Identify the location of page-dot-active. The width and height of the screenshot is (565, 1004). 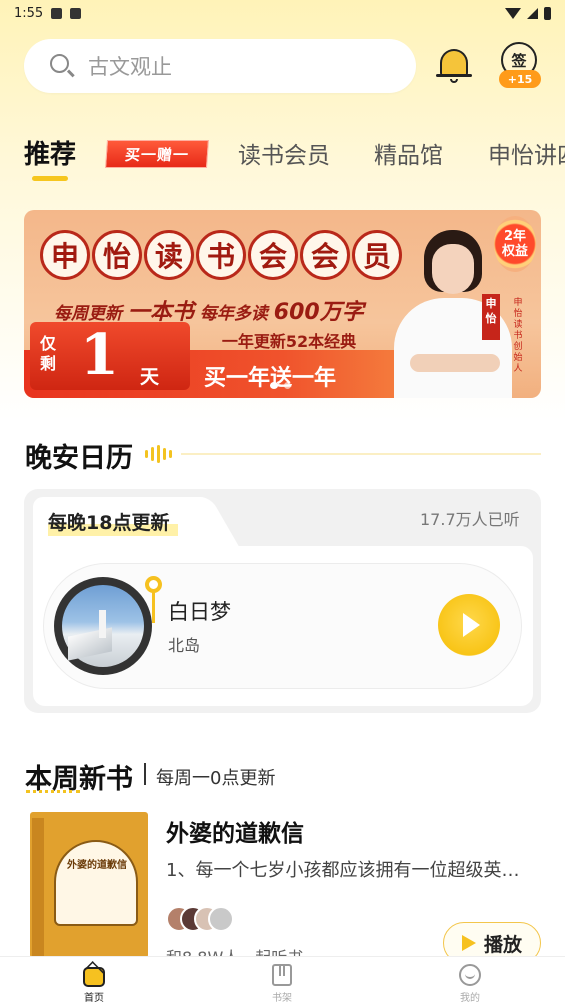
(274, 385).